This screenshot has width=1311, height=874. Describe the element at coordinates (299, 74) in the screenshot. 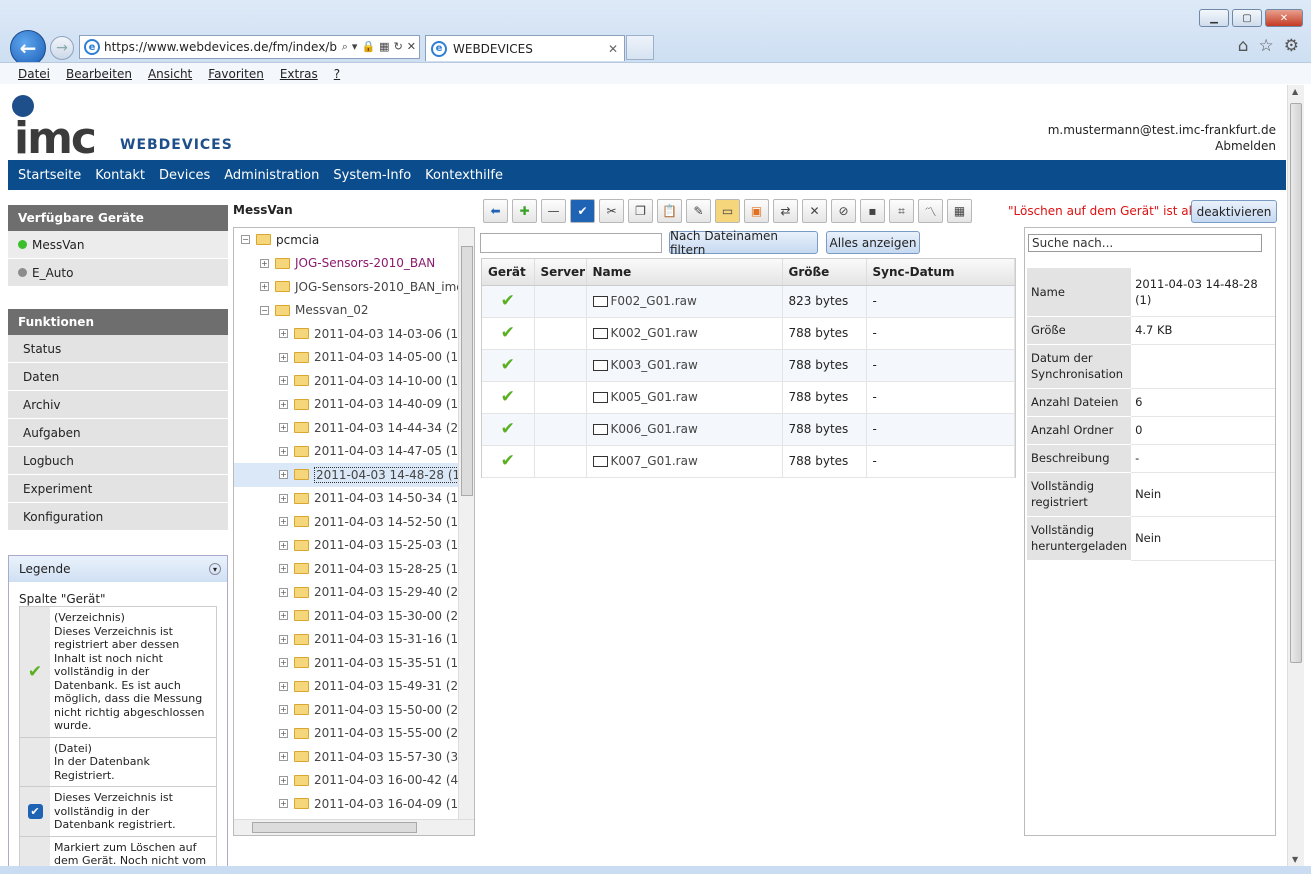

I see `menu-item-4: Extras` at that location.